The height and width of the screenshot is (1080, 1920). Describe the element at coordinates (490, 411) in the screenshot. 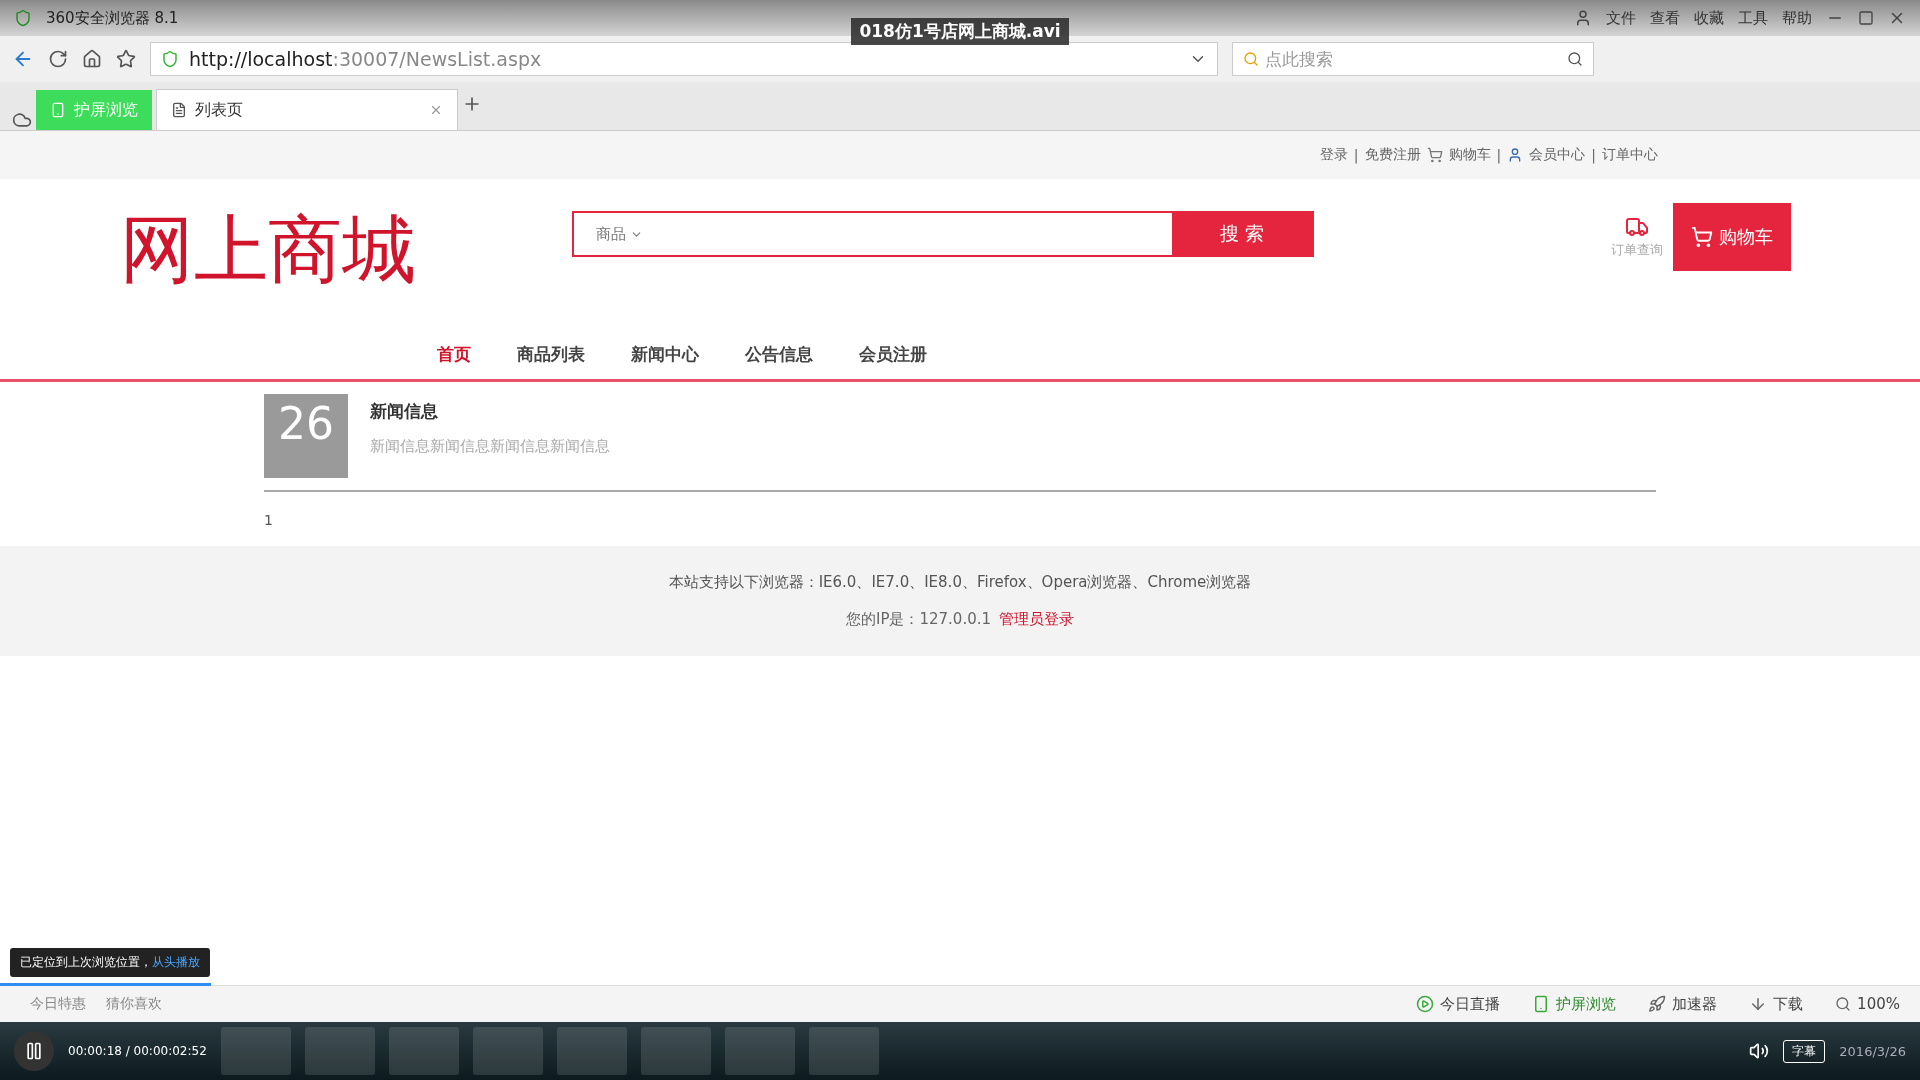

I see `news-title: 新闻信息` at that location.